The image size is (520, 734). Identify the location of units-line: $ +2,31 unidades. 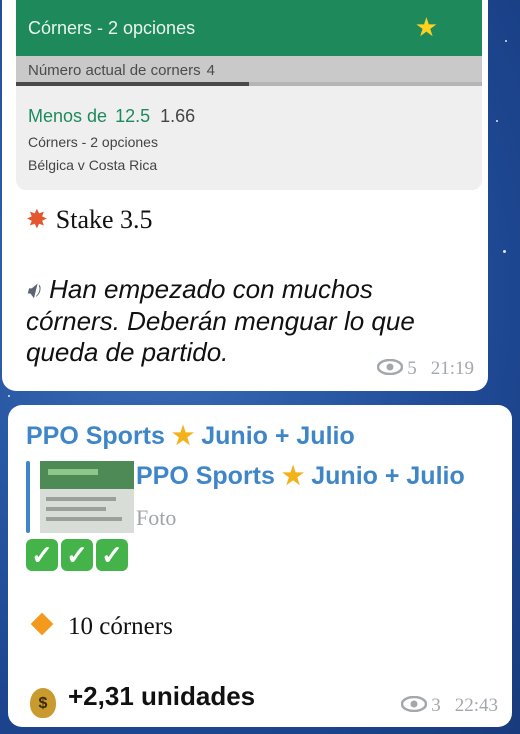
(142, 699).